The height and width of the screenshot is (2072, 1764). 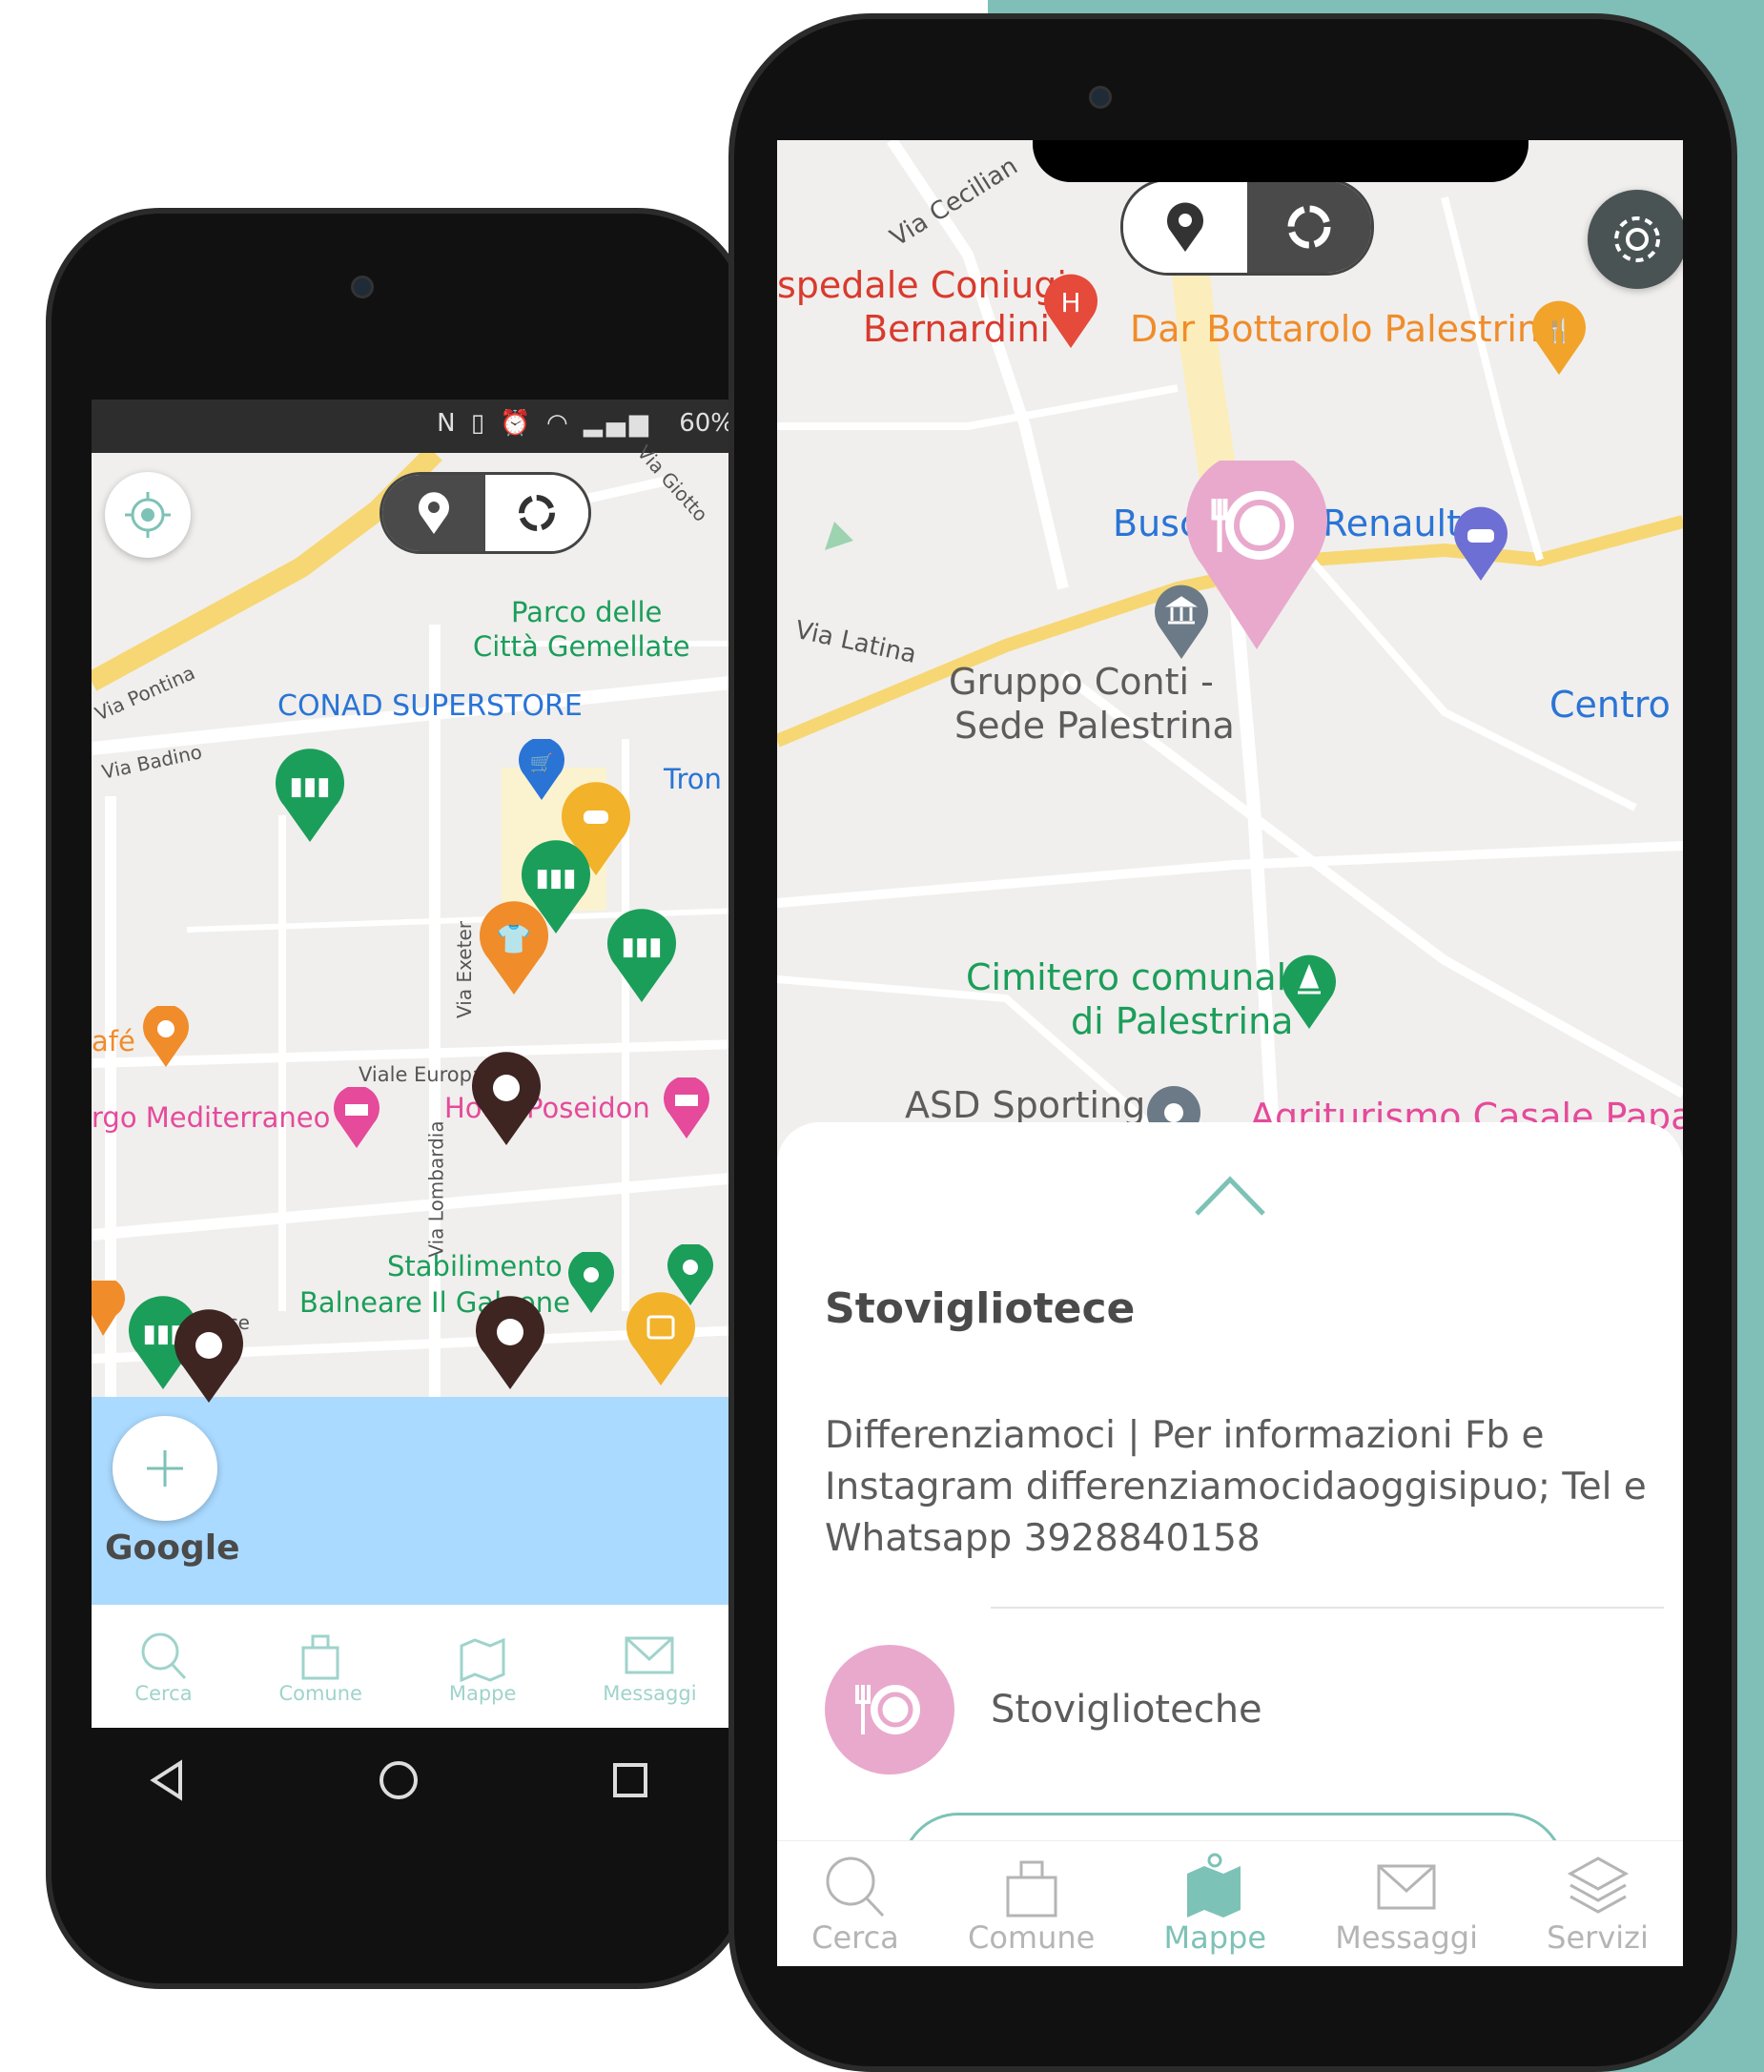 What do you see at coordinates (111, 1310) in the screenshot?
I see `orange-restaurant-pin` at bounding box center [111, 1310].